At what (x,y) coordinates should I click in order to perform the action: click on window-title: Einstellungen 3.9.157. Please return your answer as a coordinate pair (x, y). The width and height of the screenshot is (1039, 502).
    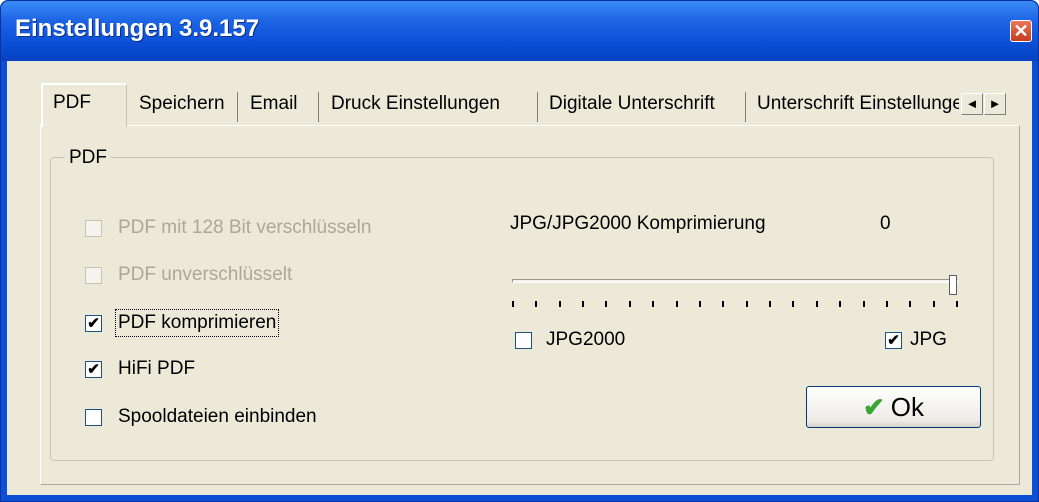
    Looking at the image, I should click on (137, 28).